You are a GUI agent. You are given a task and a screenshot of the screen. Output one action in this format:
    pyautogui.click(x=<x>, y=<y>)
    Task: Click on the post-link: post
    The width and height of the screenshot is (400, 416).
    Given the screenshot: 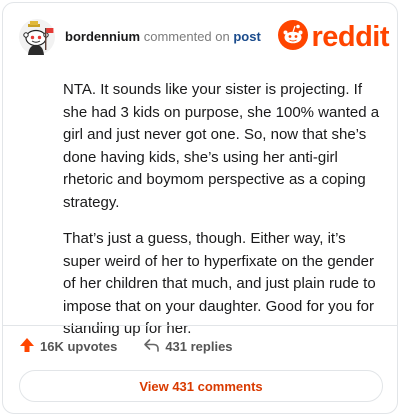 What is the action you would take?
    pyautogui.click(x=246, y=36)
    